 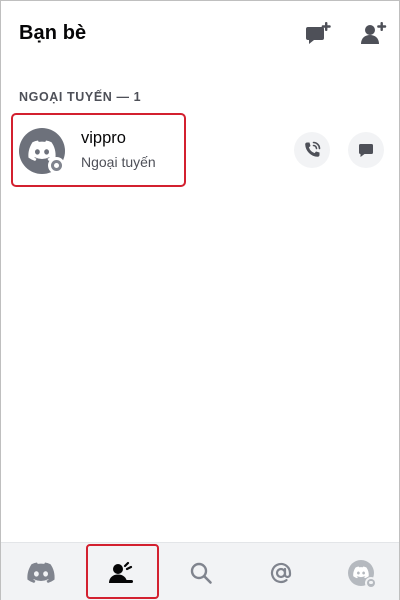 I want to click on friends-wave-icon, so click(x=121, y=572).